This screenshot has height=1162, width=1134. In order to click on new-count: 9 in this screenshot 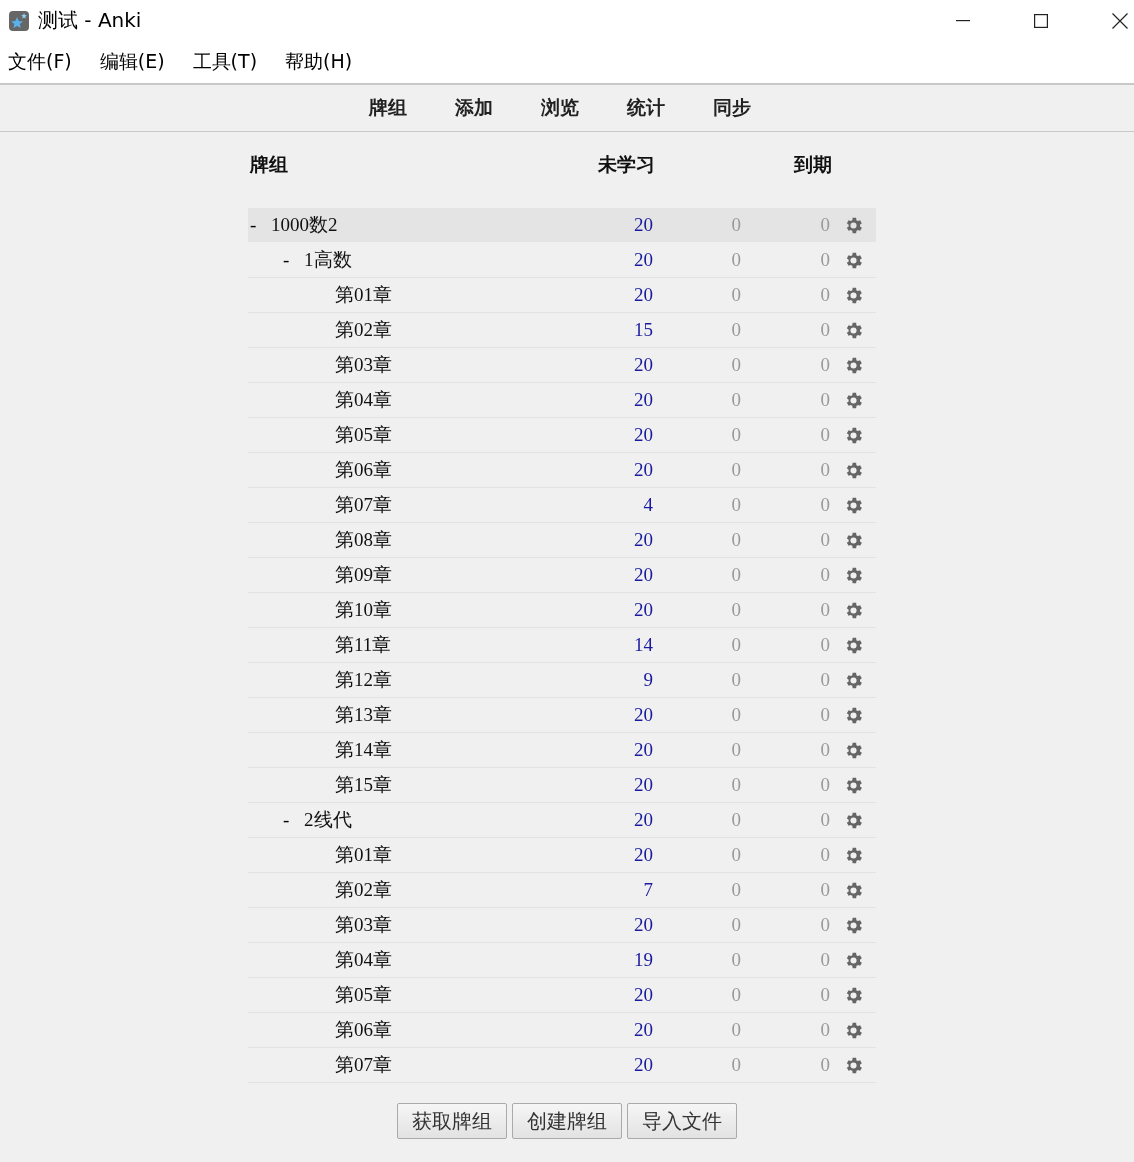, I will do `click(647, 680)`.